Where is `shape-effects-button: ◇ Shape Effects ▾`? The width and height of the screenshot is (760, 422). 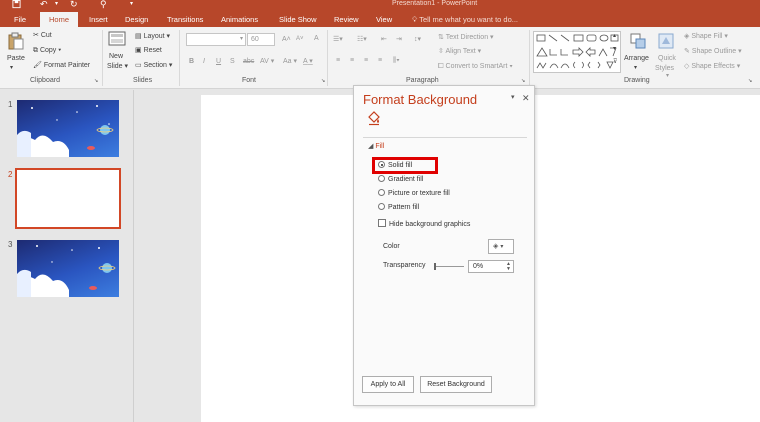 shape-effects-button: ◇ Shape Effects ▾ is located at coordinates (712, 66).